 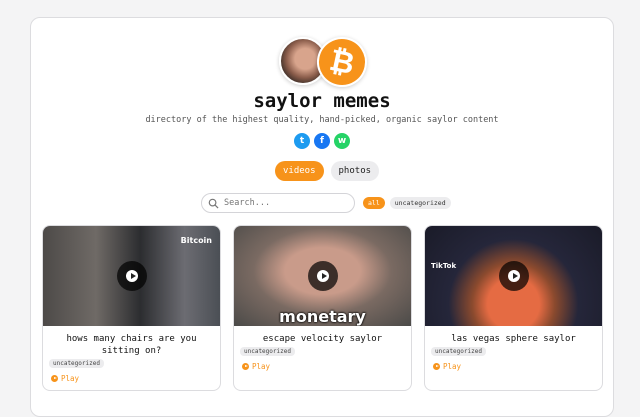 I want to click on video-thumbnail: Bitcoin, so click(x=131, y=276).